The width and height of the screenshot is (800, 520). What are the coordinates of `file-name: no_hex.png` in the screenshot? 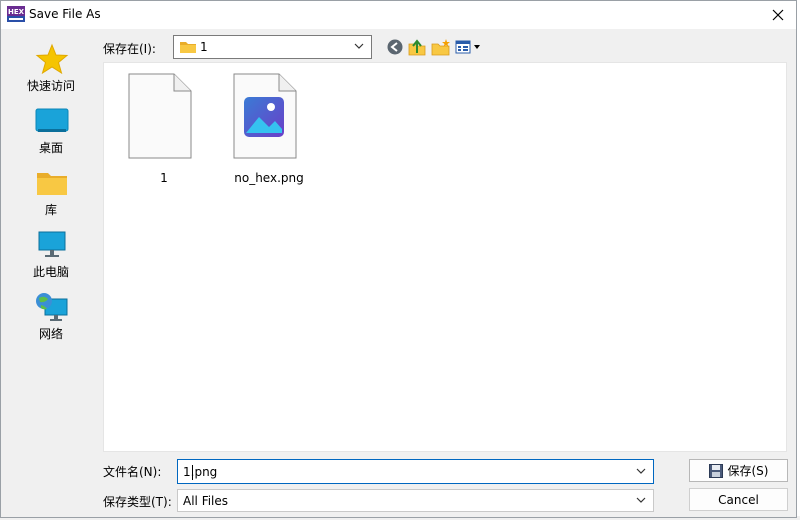 It's located at (269, 178).